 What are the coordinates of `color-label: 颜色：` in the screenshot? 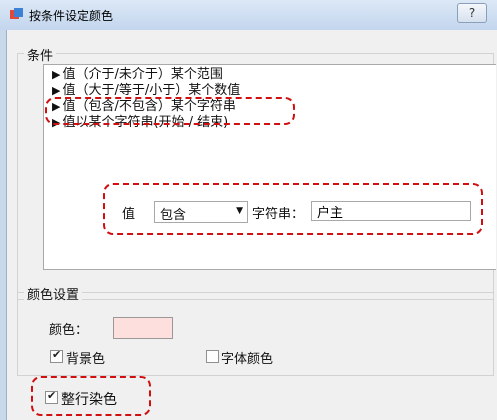 It's located at (69, 330).